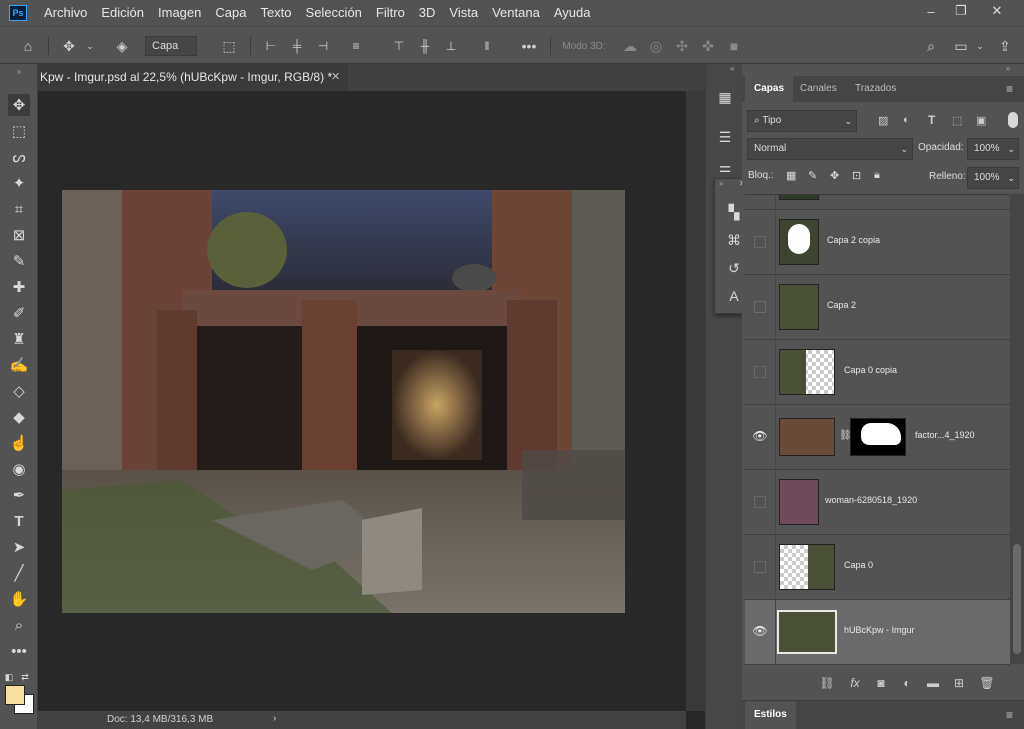  Describe the element at coordinates (451, 46) in the screenshot. I see `align-bottom-icon: ⊥` at that location.